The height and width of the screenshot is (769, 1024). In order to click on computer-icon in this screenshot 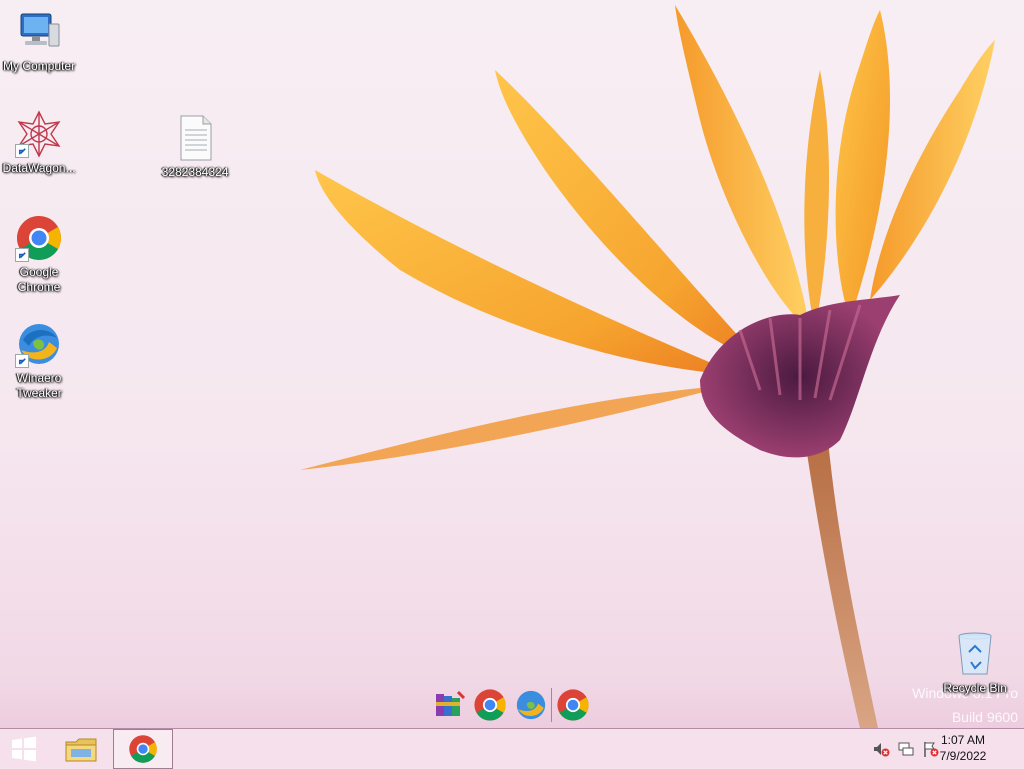, I will do `click(39, 32)`.